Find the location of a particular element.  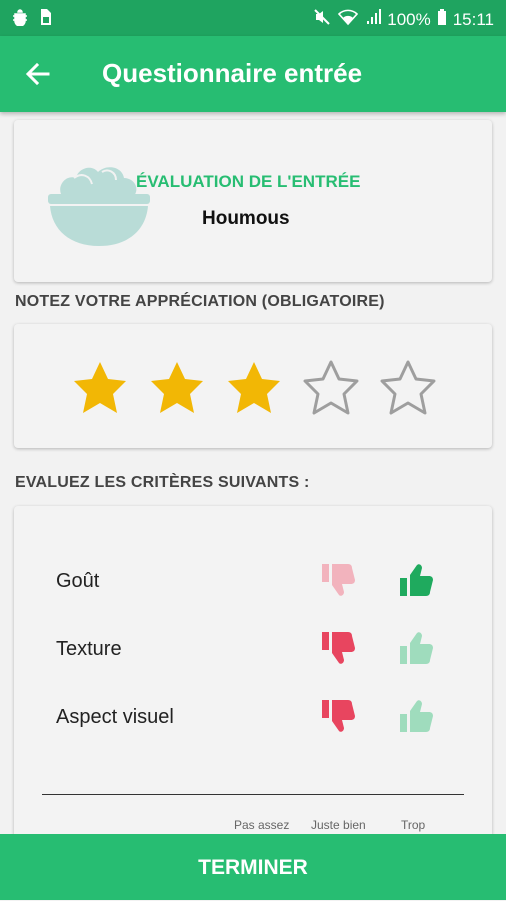

app-bar: Questionnaire entrée is located at coordinates (253, 74).